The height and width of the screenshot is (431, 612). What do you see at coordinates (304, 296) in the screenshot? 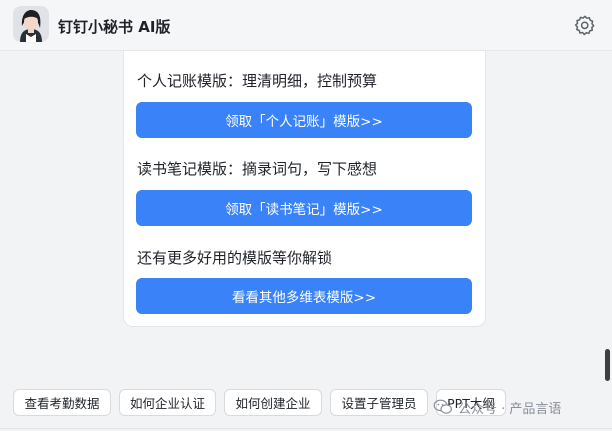
I see `view-more-templates-button: 看看其他多维表模版>>` at bounding box center [304, 296].